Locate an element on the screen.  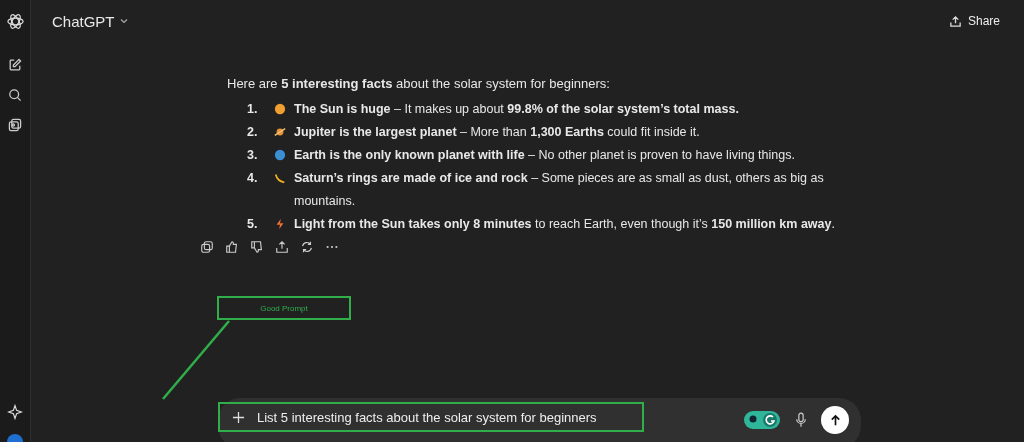
lightning-emoji-icon is located at coordinates (280, 224).